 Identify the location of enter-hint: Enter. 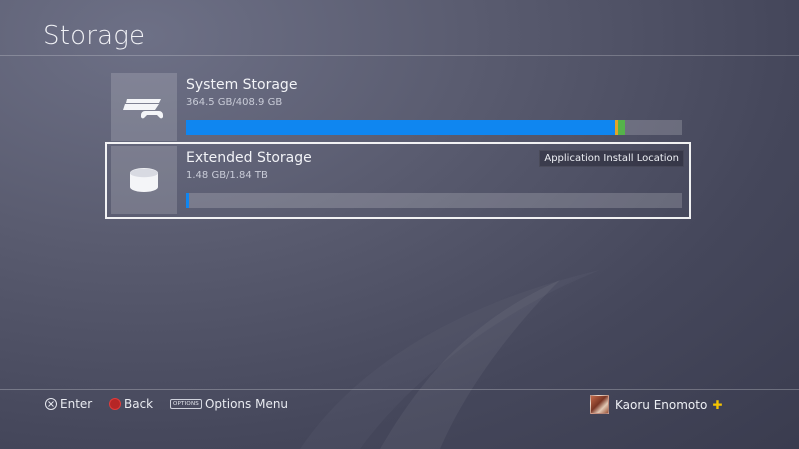
(68, 404).